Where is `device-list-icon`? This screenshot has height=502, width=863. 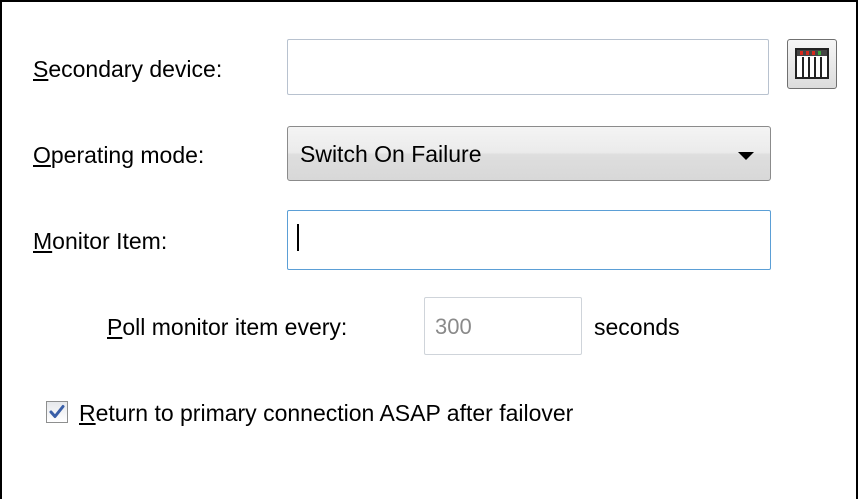
device-list-icon is located at coordinates (812, 63).